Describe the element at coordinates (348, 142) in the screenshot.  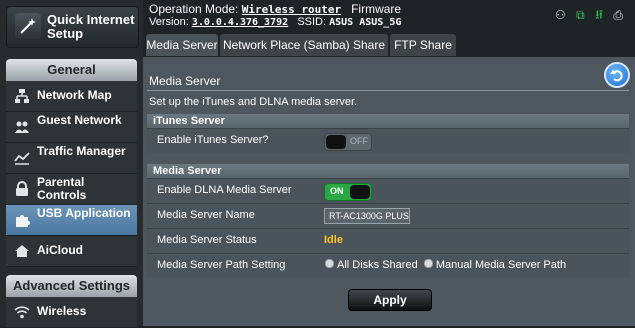
I see `itunes-server-toggle: OFF` at that location.